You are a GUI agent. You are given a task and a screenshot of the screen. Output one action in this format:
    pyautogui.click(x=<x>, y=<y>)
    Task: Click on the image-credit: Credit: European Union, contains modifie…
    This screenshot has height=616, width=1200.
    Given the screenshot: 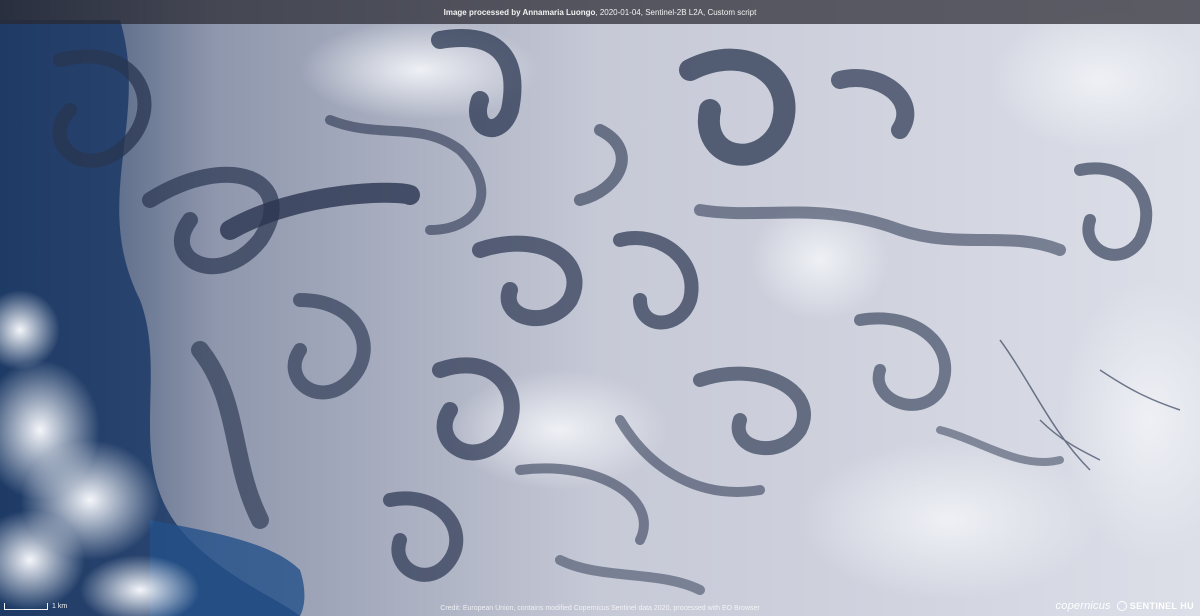 What is the action you would take?
    pyautogui.click(x=600, y=608)
    